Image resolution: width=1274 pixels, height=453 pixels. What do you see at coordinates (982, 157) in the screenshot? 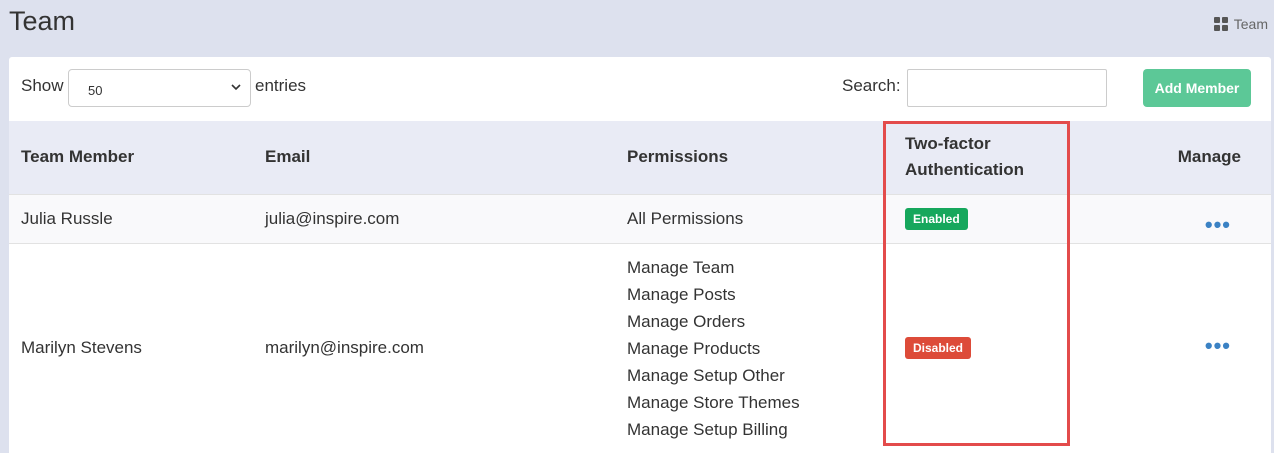
I see `column-header-two-factor: Two-factor Authentication` at bounding box center [982, 157].